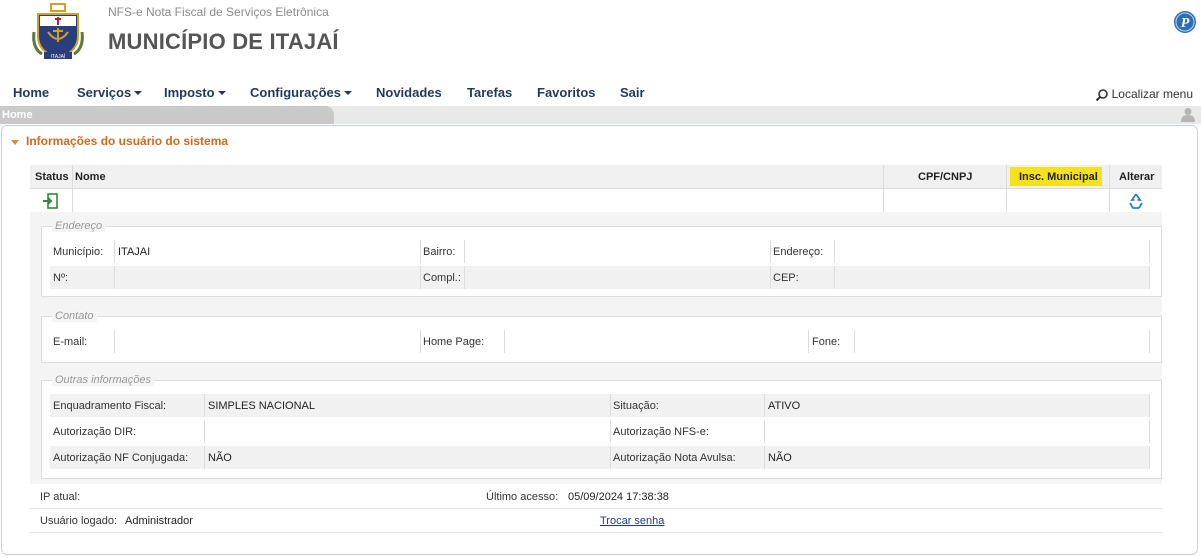 This screenshot has width=1201, height=558. I want to click on table-row, so click(596, 201).